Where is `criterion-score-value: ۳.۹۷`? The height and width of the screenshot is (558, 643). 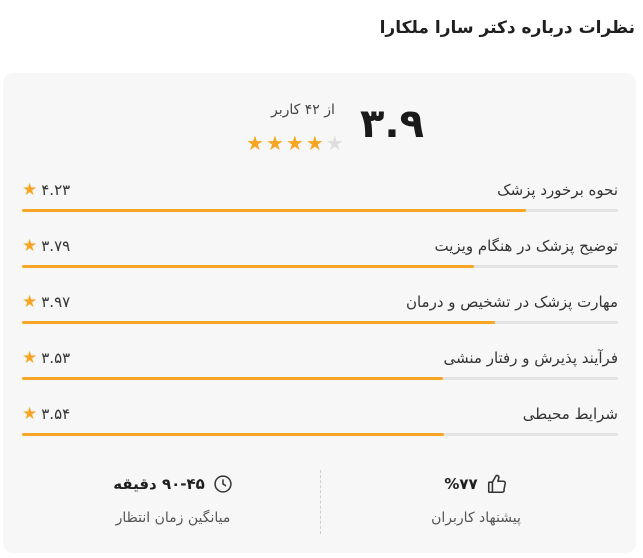 criterion-score-value: ۳.۹۷ is located at coordinates (56, 302).